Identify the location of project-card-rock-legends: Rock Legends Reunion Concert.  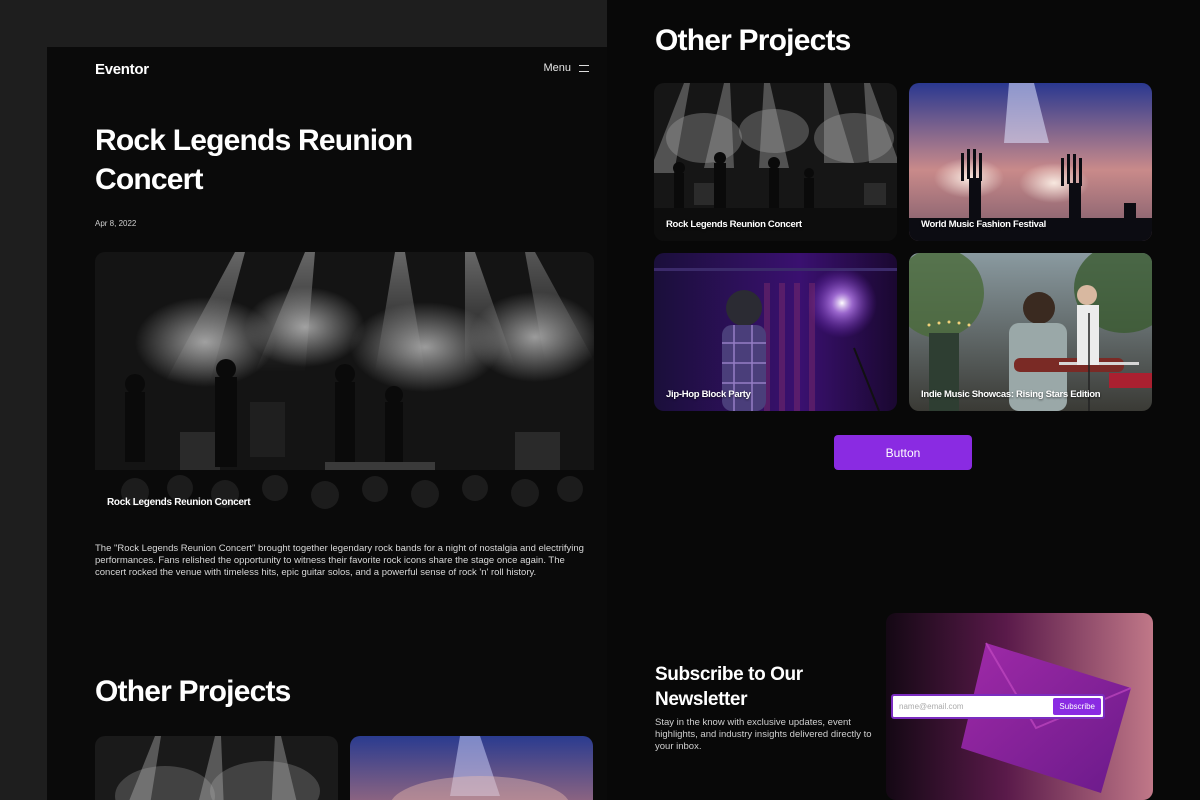
(775, 162).